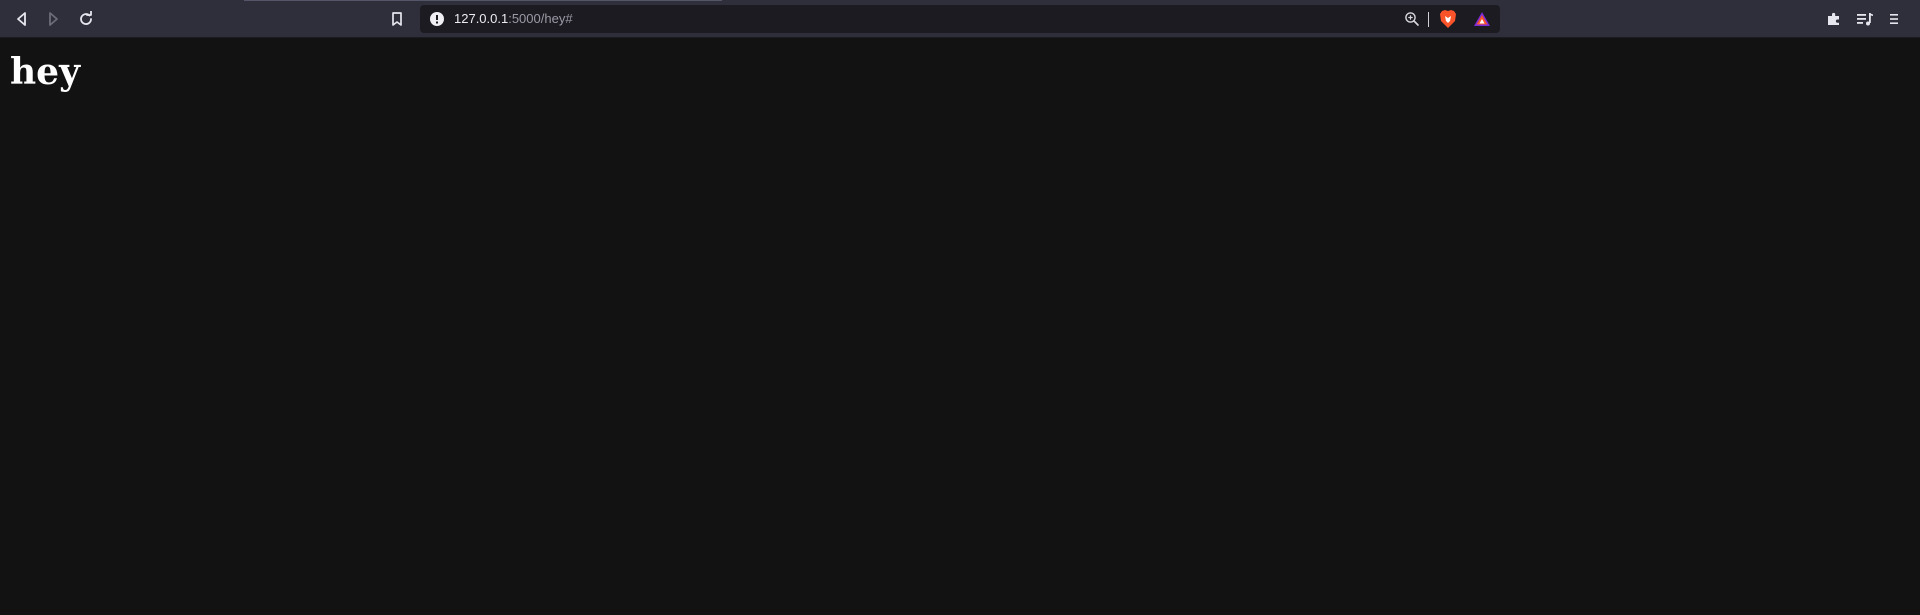 This screenshot has width=1920, height=615. I want to click on extensions-icon, so click(1833, 18).